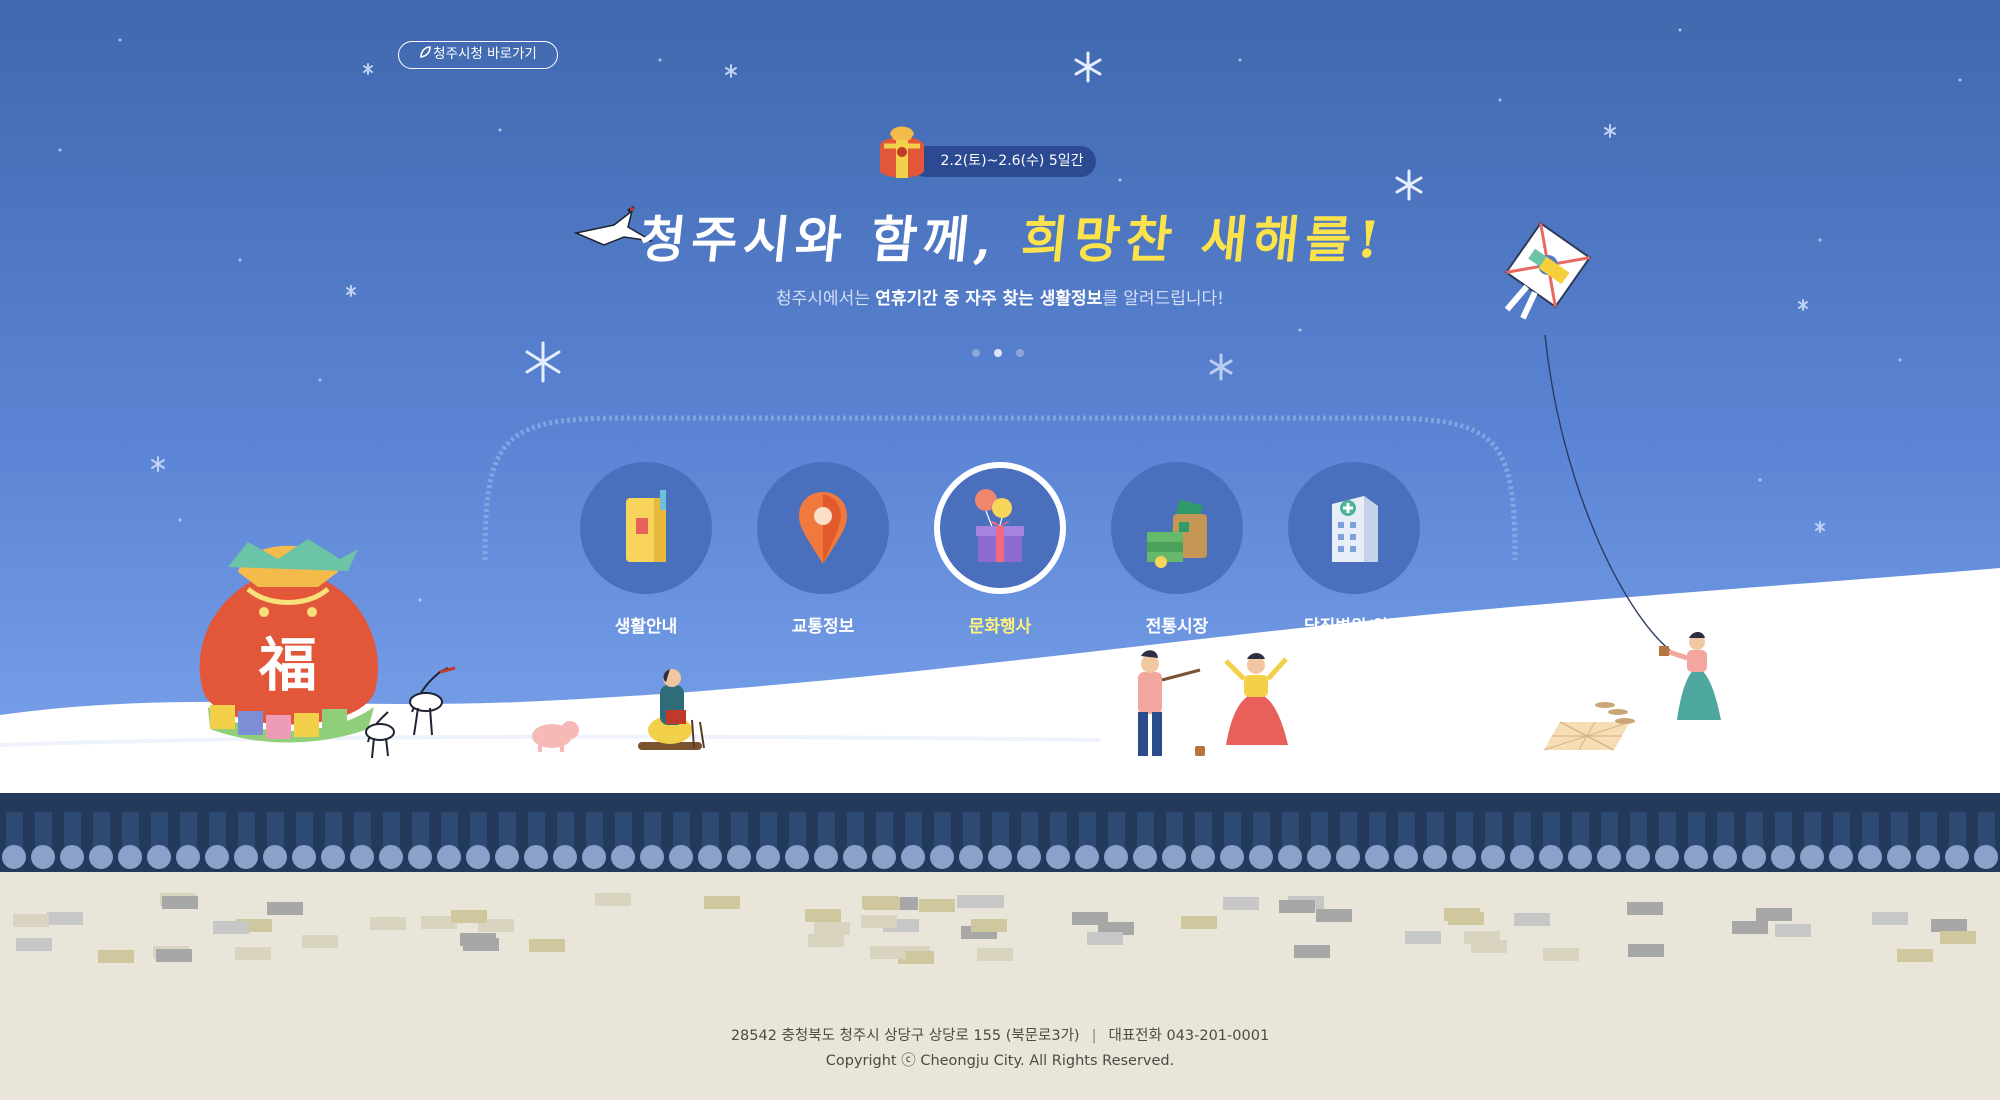  Describe the element at coordinates (823, 627) in the screenshot. I see `menu-label: 교통정보` at that location.